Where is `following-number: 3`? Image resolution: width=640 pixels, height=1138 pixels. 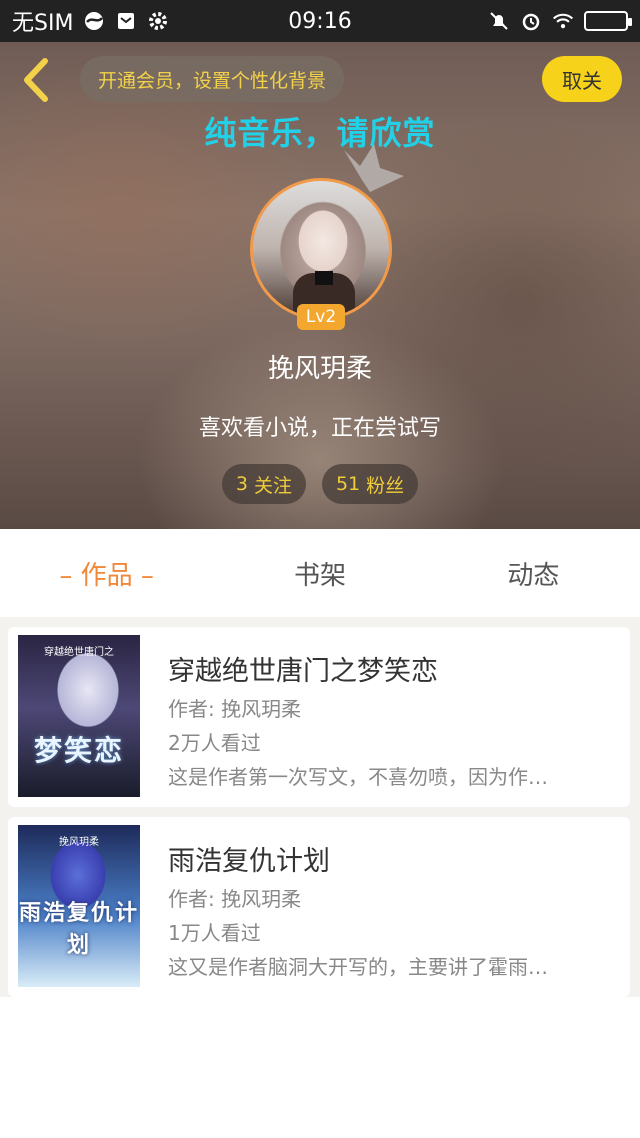 following-number: 3 is located at coordinates (241, 484).